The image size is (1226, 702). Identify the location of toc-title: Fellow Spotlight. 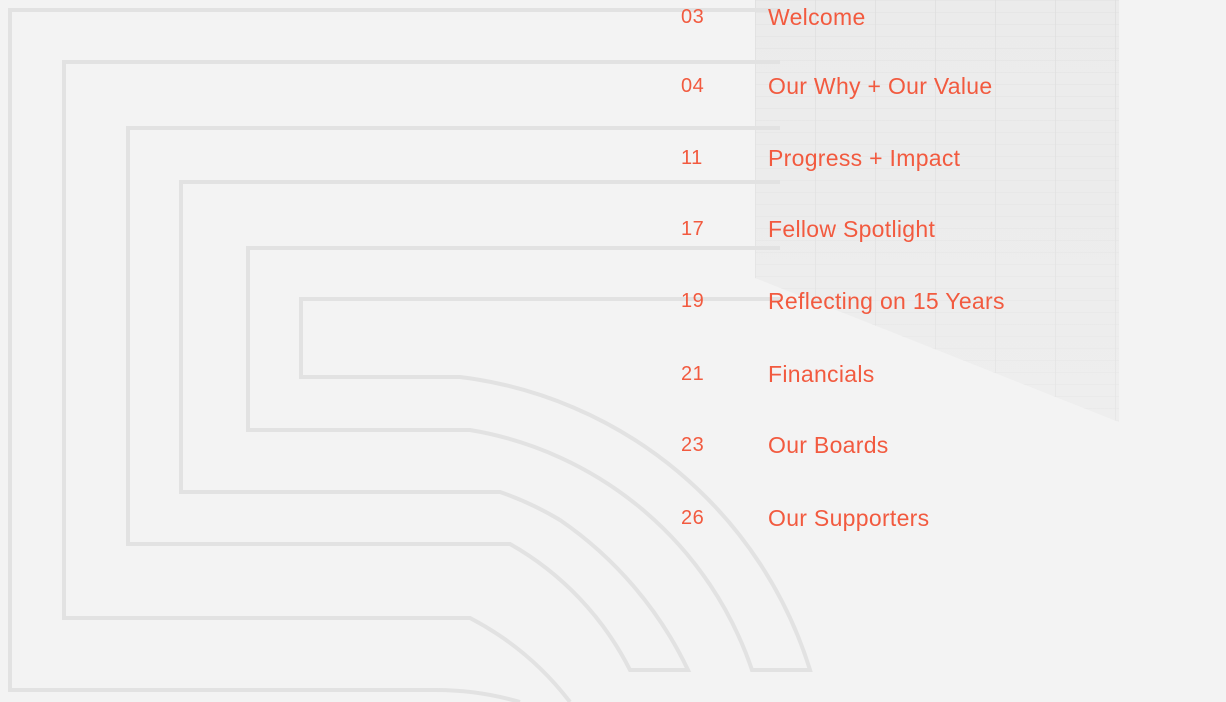
(852, 228).